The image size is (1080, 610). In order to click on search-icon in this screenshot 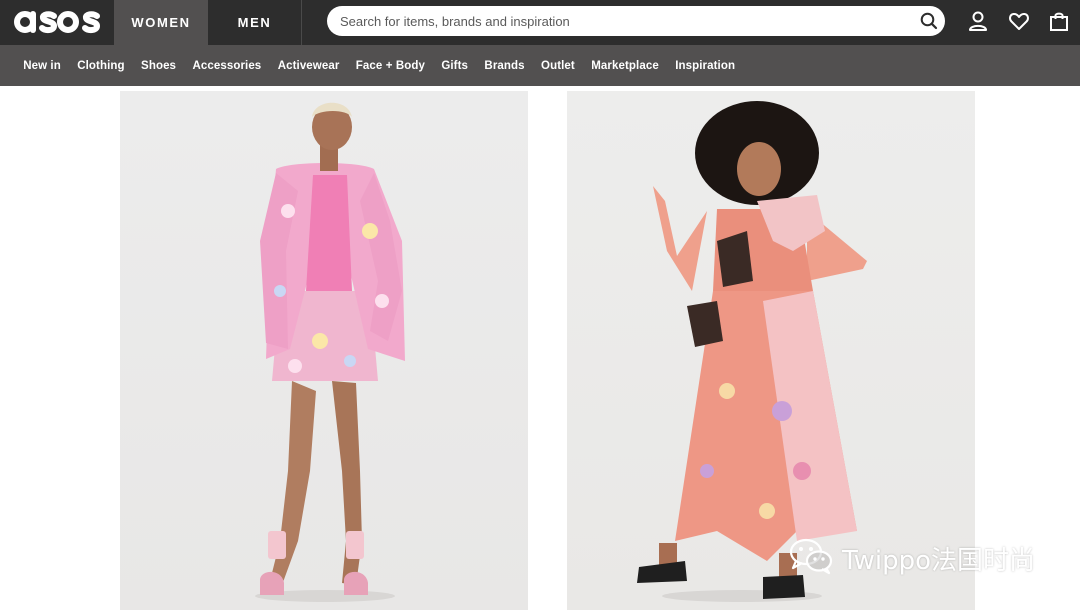, I will do `click(929, 21)`.